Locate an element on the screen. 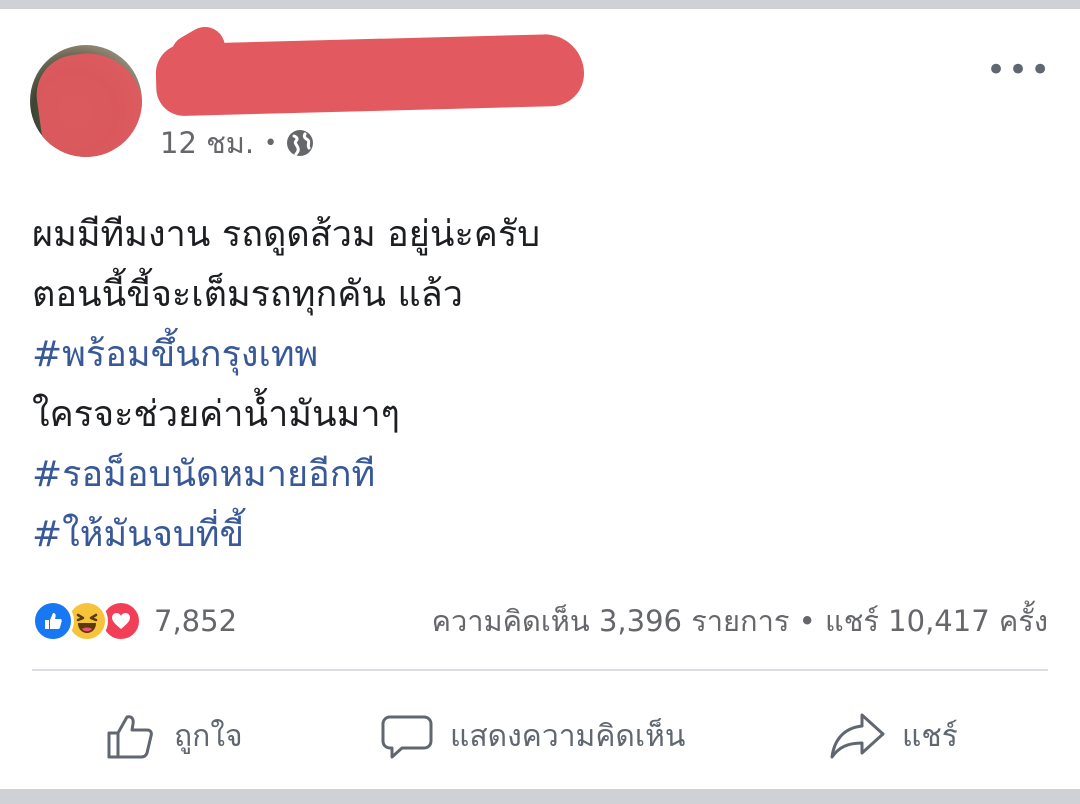 Image resolution: width=1080 pixels, height=804 pixels. more-options-icon: ••• is located at coordinates (1019, 70).